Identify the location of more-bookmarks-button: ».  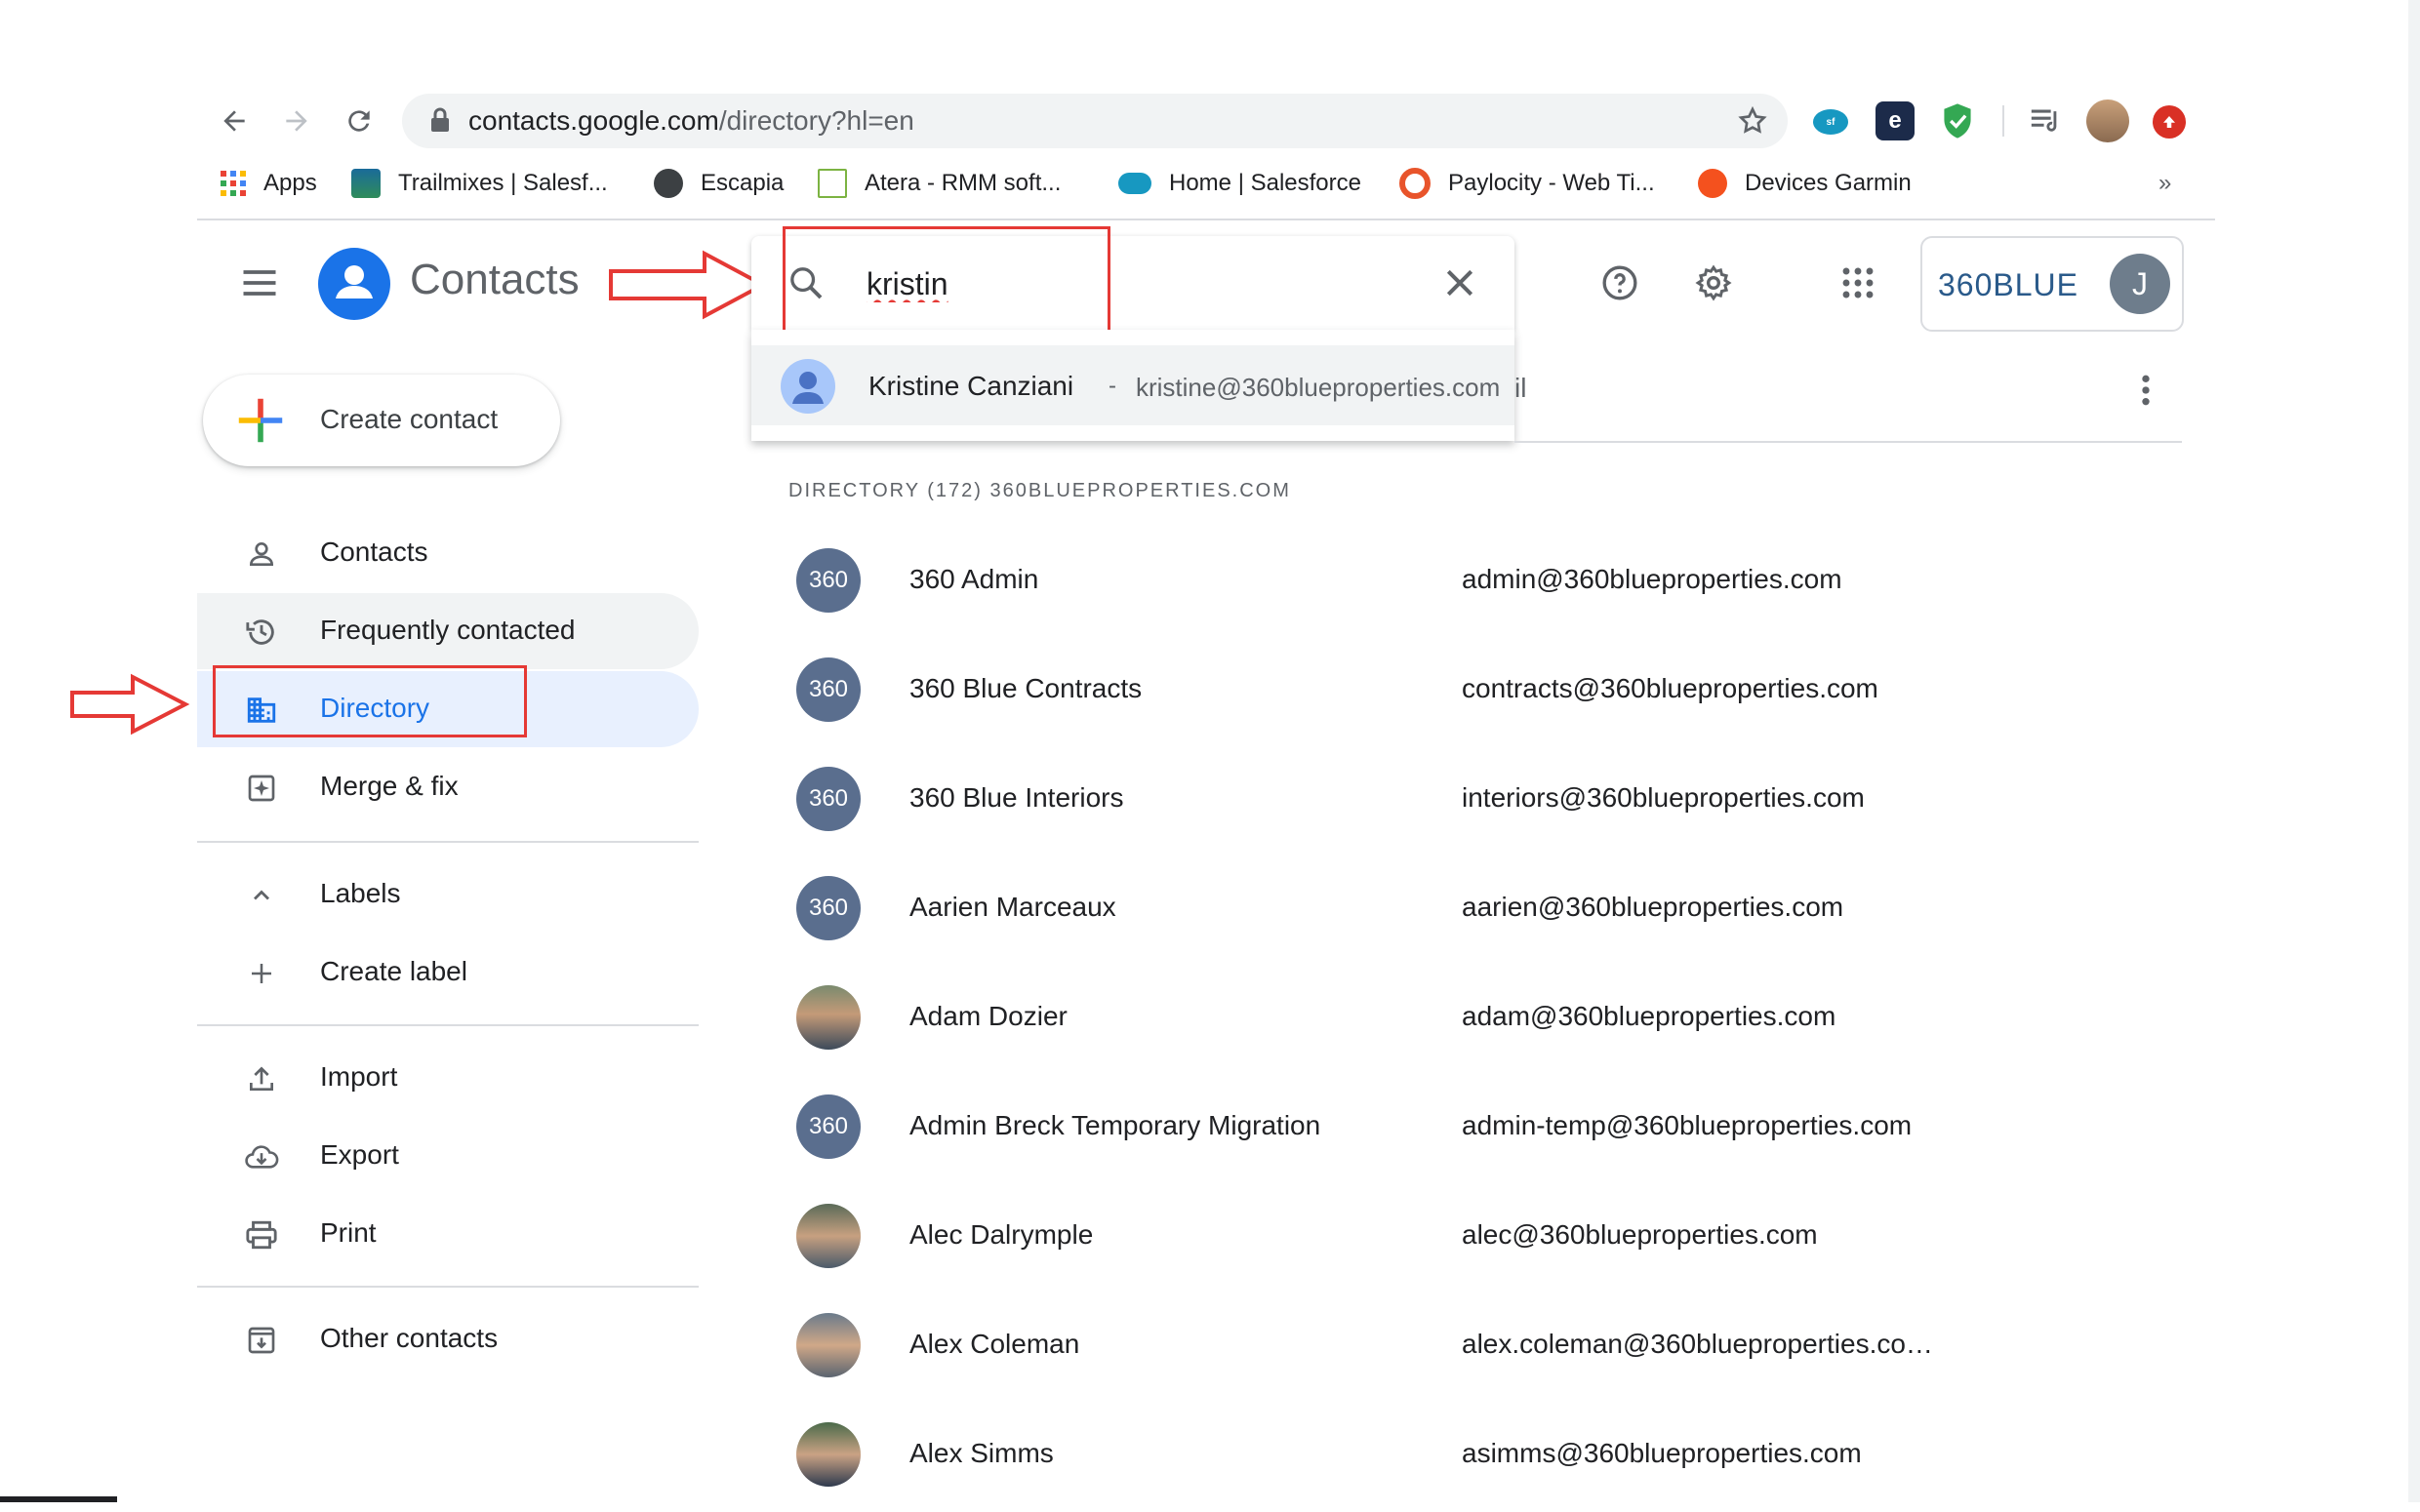
(2164, 183).